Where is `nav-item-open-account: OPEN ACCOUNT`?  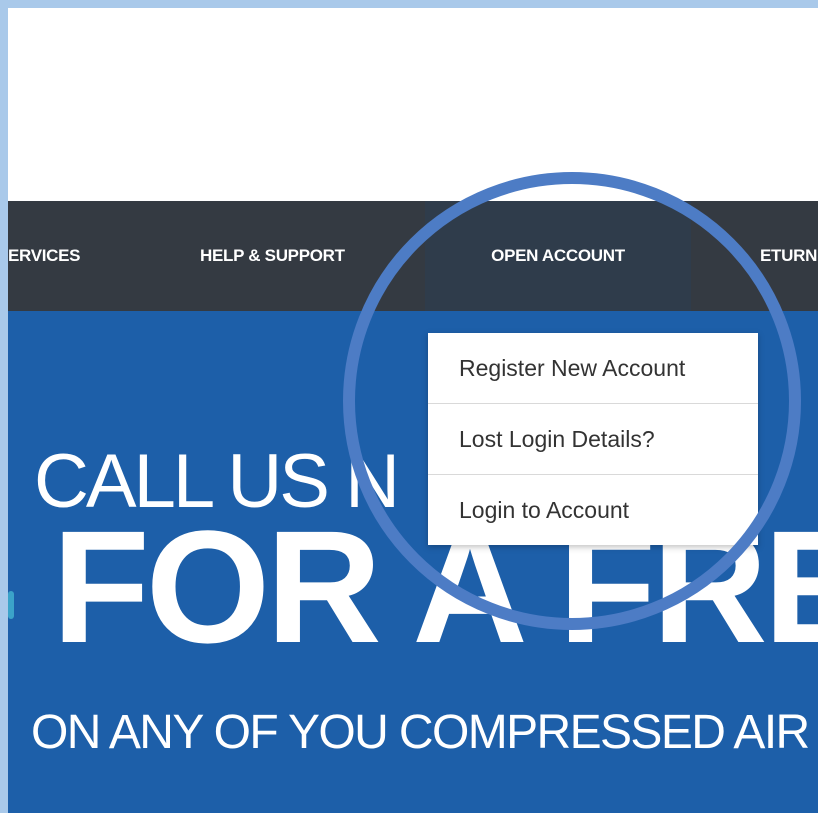
nav-item-open-account: OPEN ACCOUNT is located at coordinates (558, 256).